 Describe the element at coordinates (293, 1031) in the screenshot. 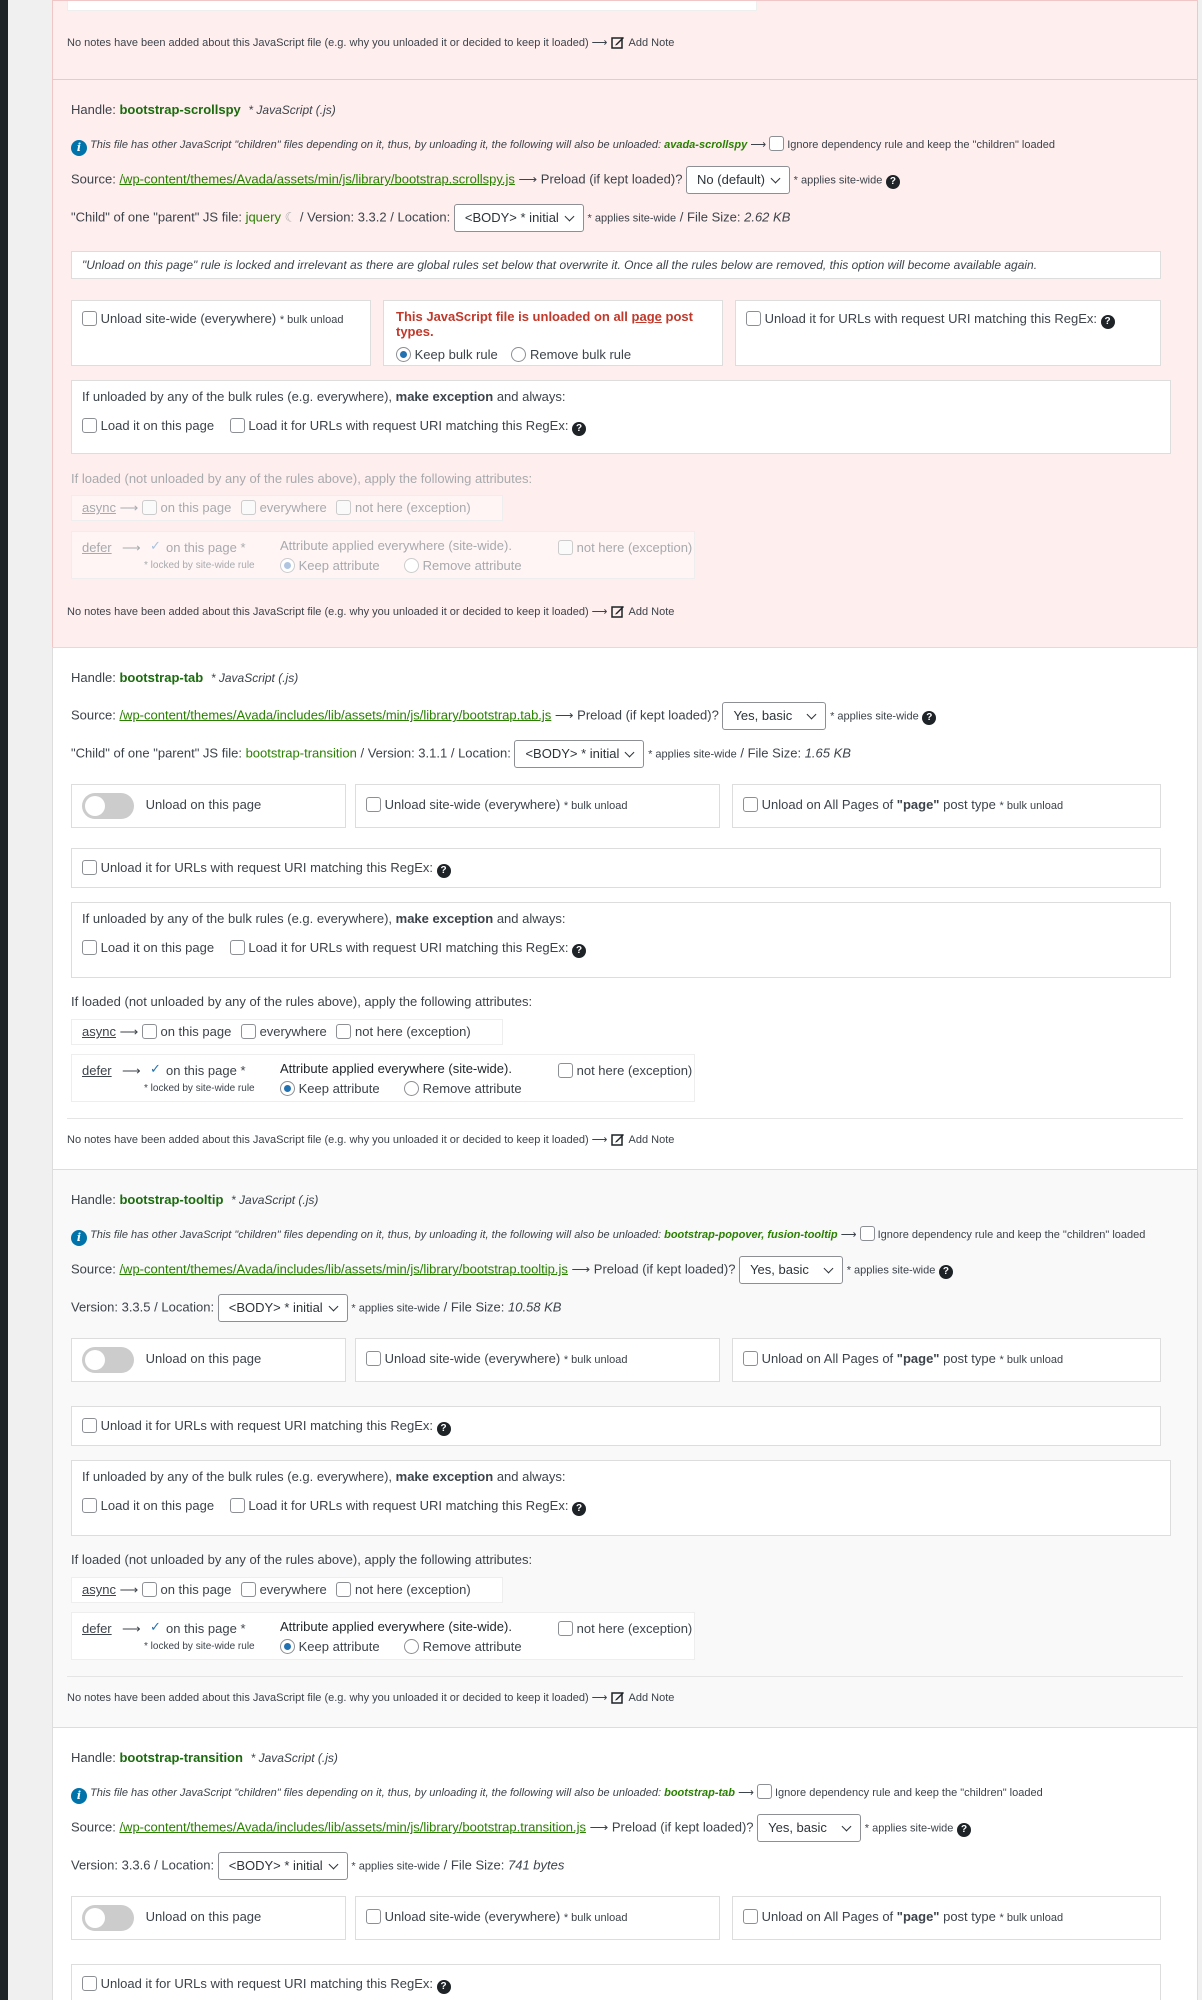

I see `async-everywhere-label: everywhere` at that location.